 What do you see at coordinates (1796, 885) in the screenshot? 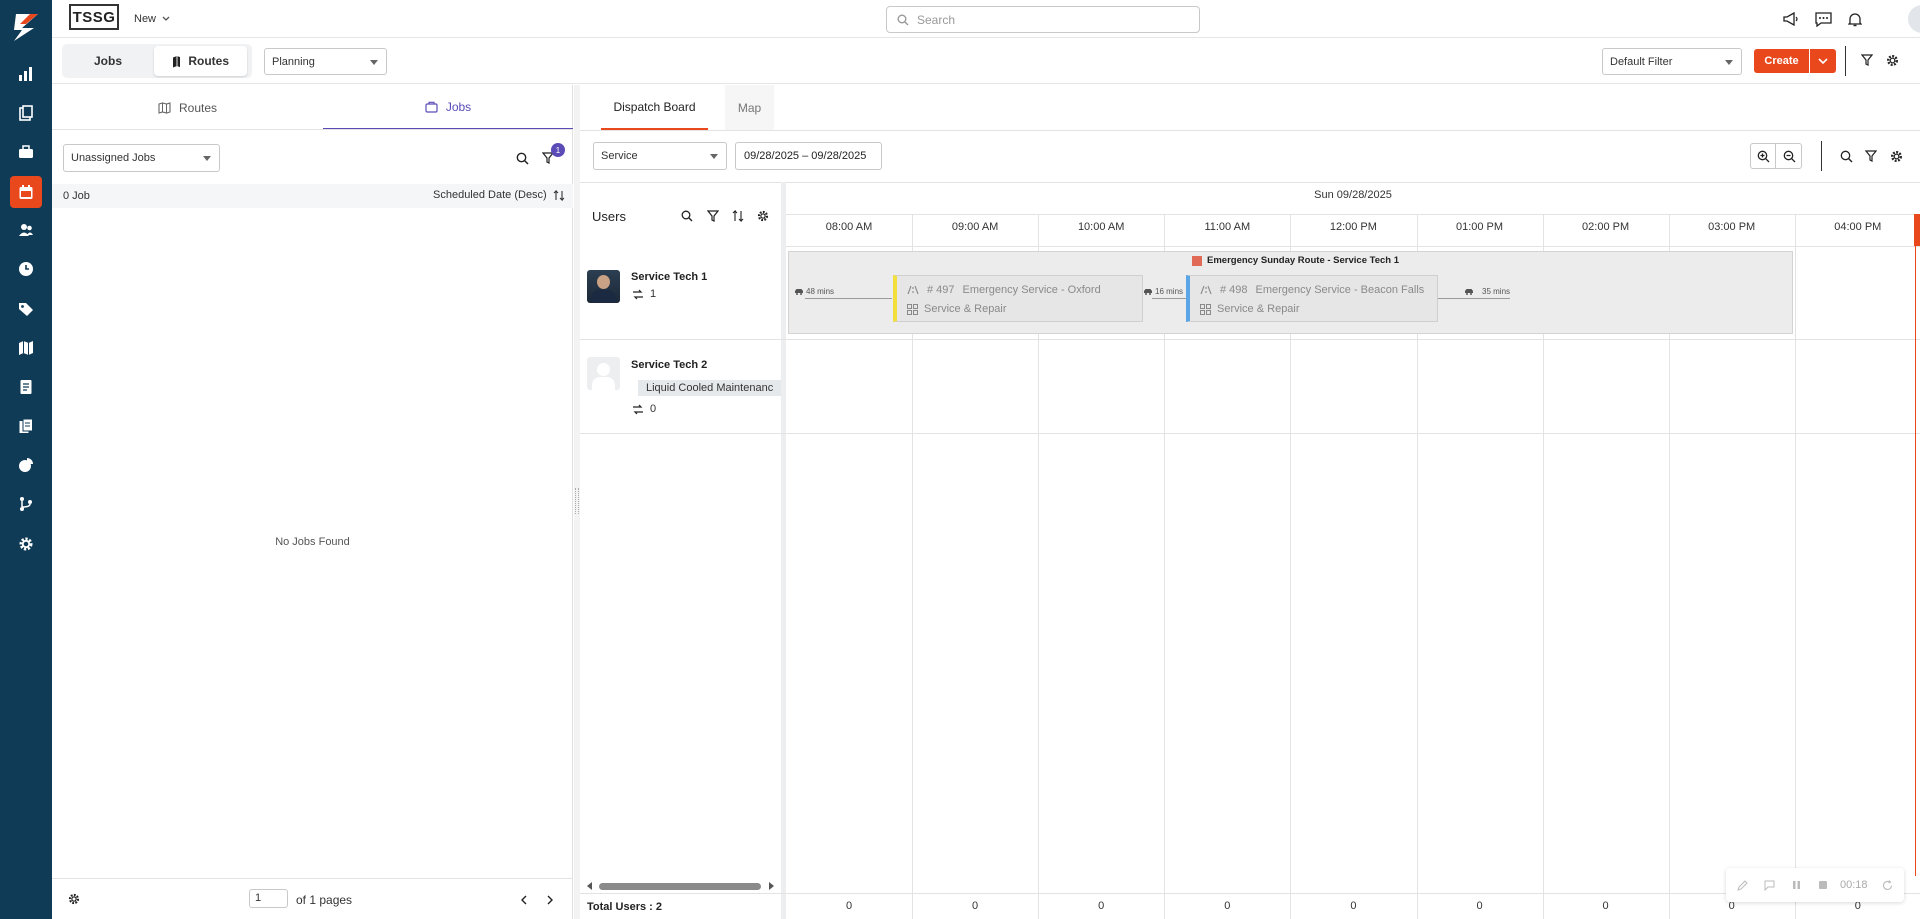
I see `pause-icon` at bounding box center [1796, 885].